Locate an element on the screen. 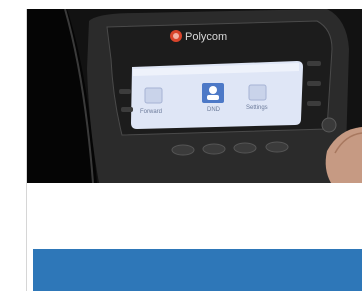  brand-text: Polycom is located at coordinates (206, 37).